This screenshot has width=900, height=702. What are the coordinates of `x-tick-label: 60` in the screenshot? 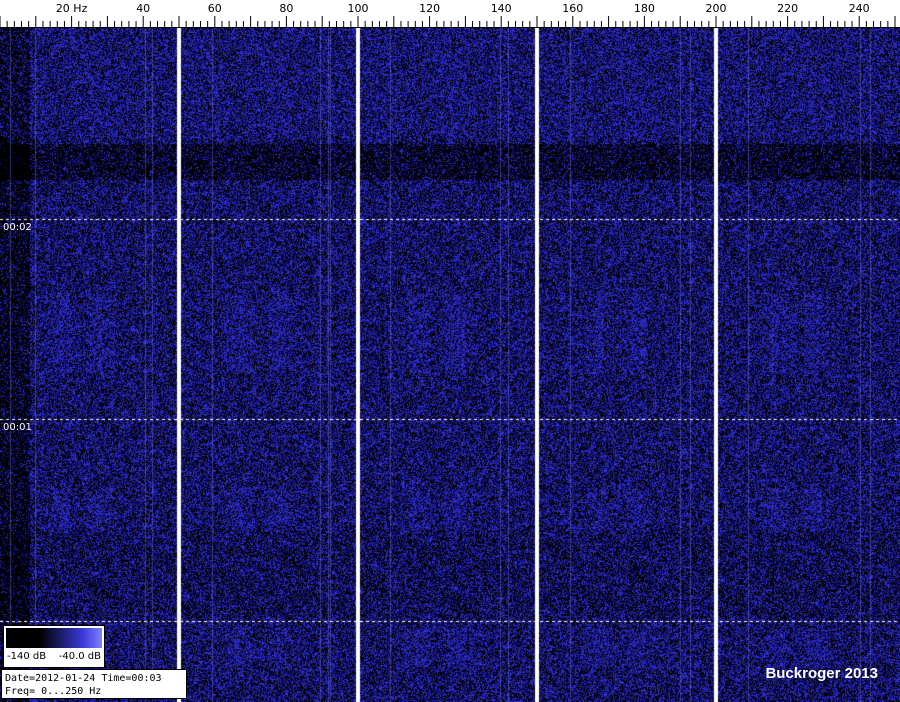 It's located at (215, 8).